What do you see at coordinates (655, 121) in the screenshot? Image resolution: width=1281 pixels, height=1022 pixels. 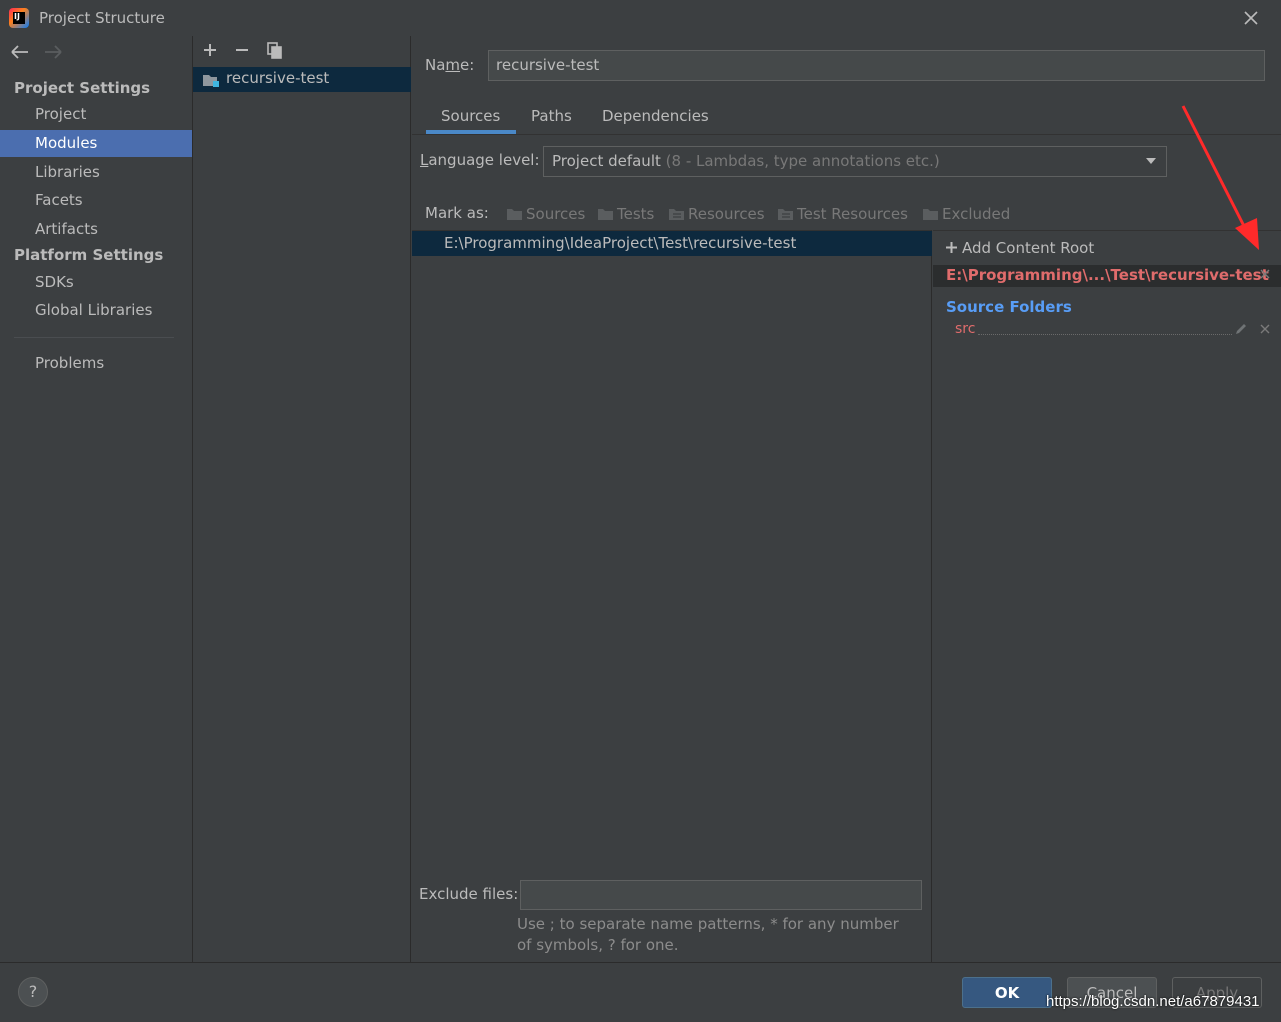 I see `tab-dependencies: Dependencies` at bounding box center [655, 121].